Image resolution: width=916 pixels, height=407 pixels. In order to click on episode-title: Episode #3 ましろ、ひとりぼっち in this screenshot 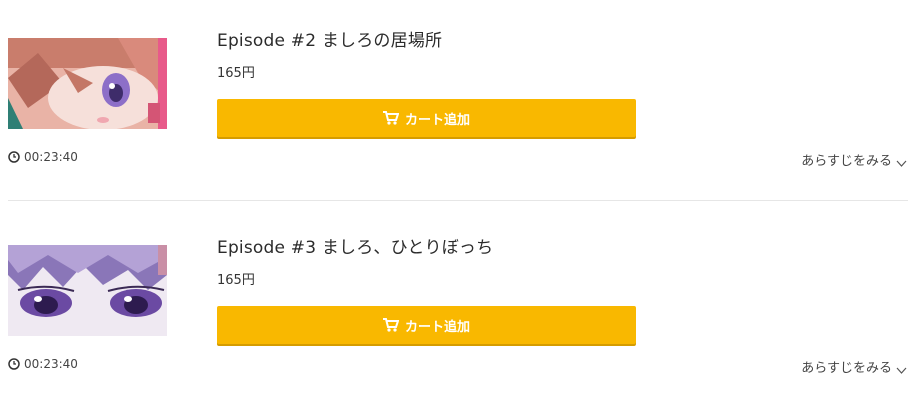, I will do `click(355, 245)`.